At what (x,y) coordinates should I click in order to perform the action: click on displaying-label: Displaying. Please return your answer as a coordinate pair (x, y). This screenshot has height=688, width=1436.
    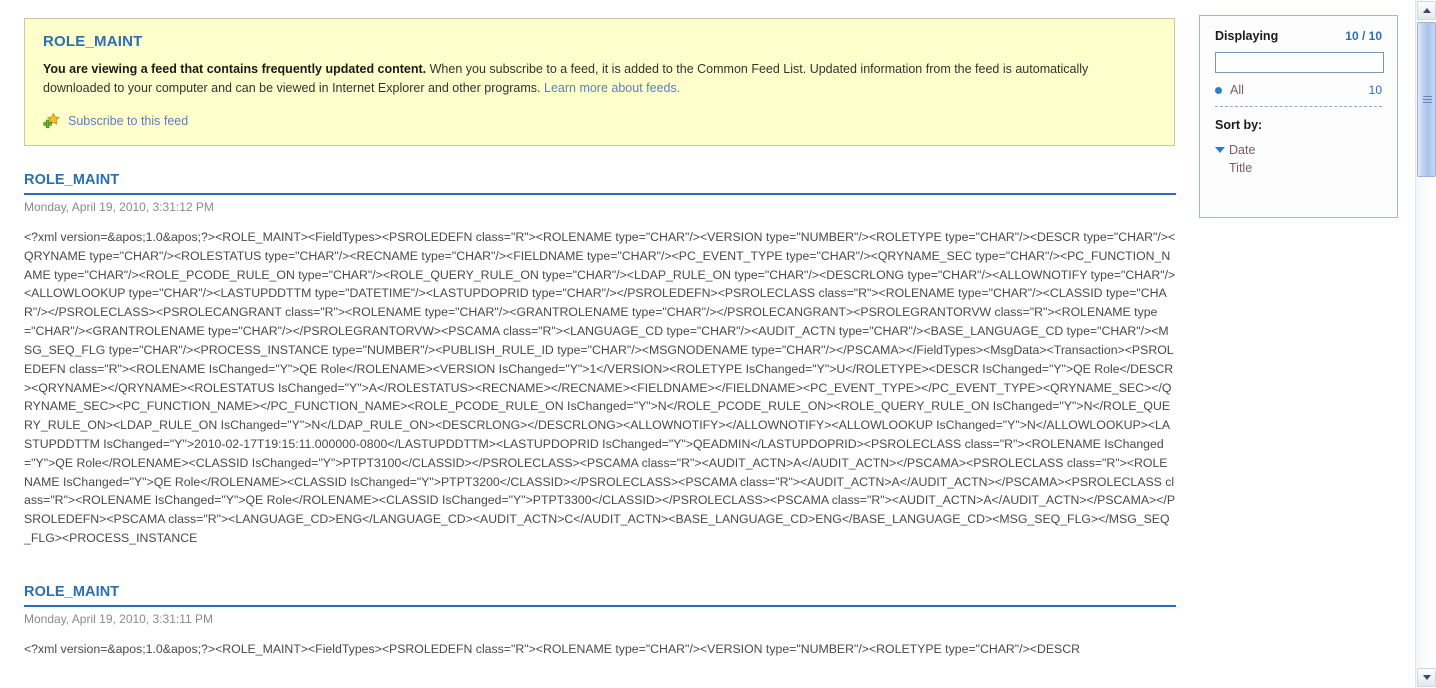
    Looking at the image, I should click on (1247, 36).